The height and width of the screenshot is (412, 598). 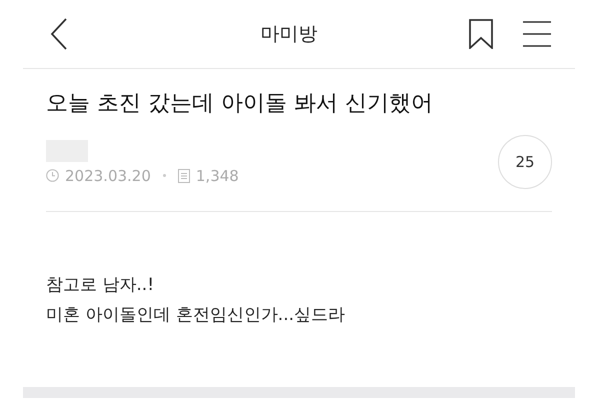 I want to click on post-title: 오늘 초진 갔는데 아이돌 봐서 신기했어, so click(x=240, y=104).